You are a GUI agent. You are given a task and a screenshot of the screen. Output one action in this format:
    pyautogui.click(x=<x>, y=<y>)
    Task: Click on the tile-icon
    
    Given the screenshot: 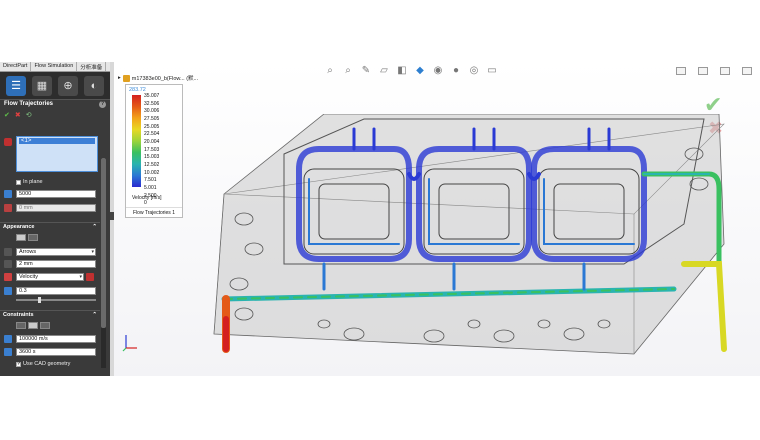 What is the action you would take?
    pyautogui.click(x=681, y=71)
    